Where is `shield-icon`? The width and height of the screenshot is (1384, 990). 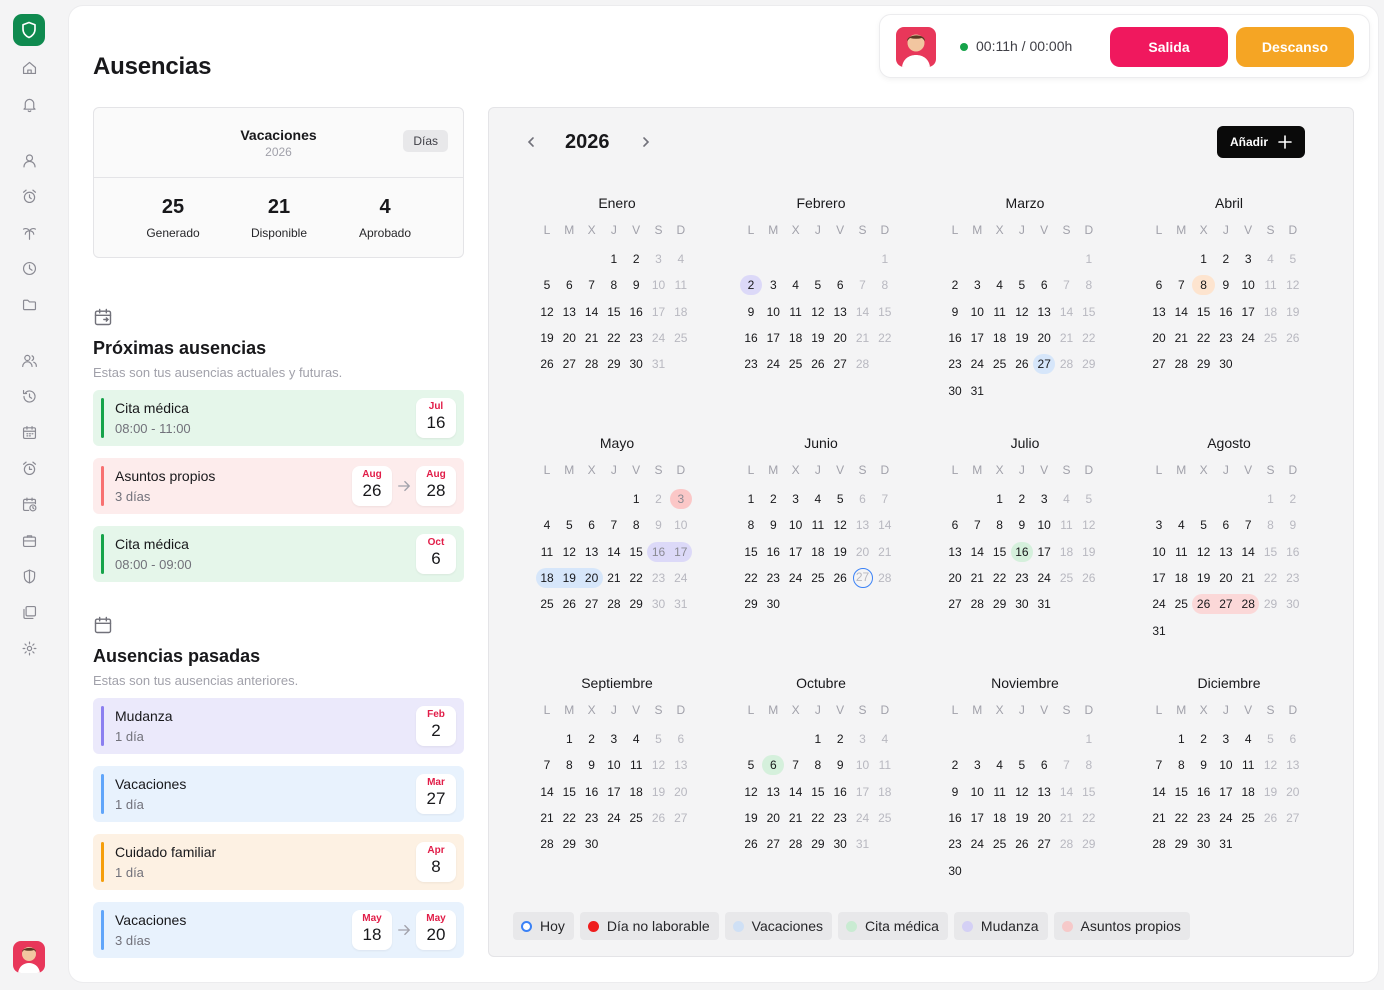 shield-icon is located at coordinates (29, 576).